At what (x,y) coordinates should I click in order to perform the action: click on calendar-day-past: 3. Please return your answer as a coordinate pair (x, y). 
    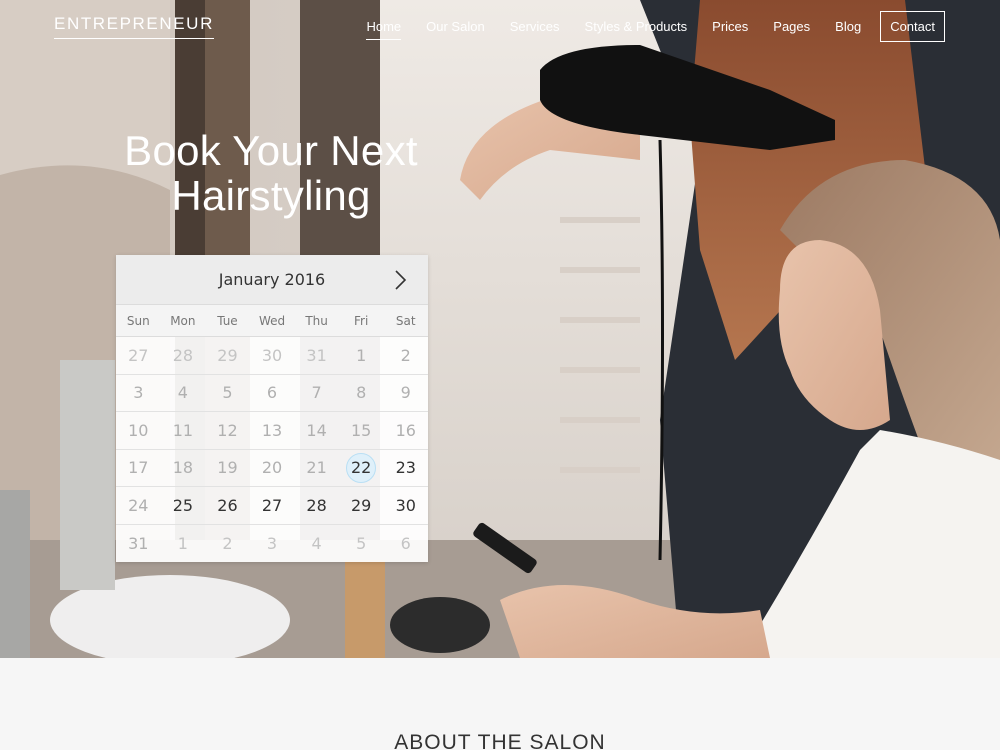
    Looking at the image, I should click on (138, 393).